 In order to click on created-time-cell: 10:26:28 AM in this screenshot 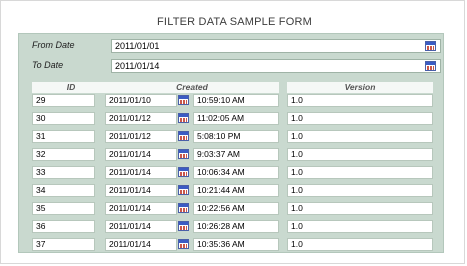, I will do `click(236, 226)`.